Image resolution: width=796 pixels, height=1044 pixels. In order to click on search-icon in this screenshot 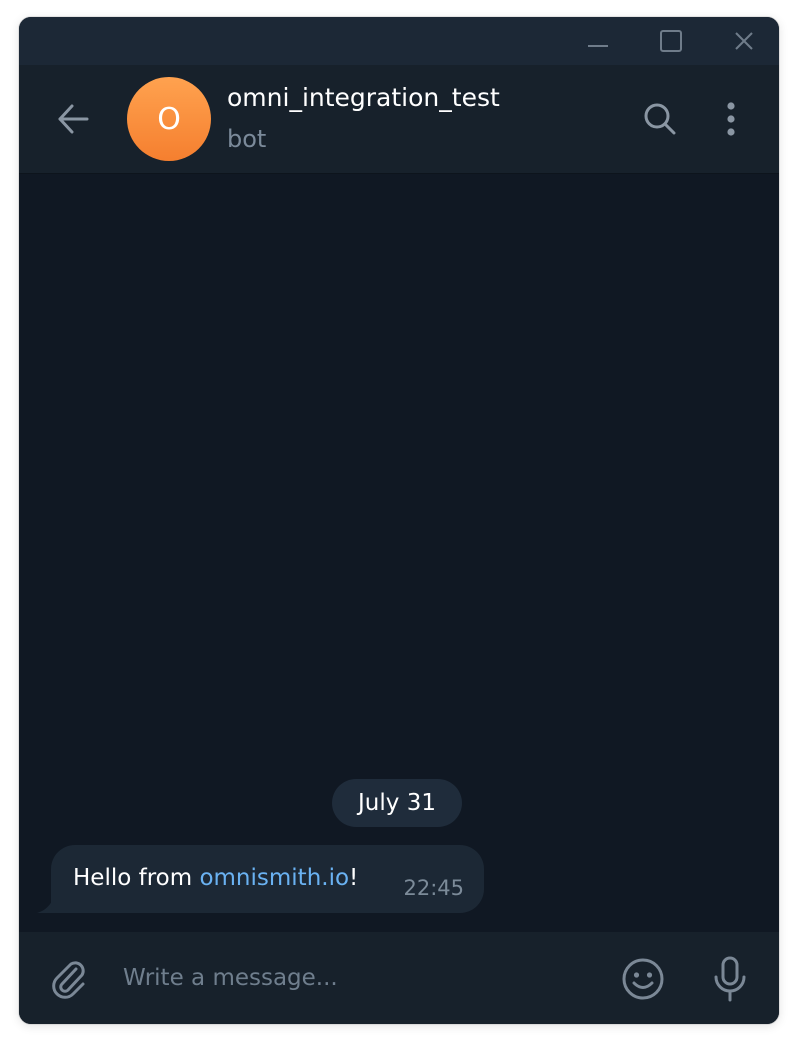, I will do `click(660, 119)`.